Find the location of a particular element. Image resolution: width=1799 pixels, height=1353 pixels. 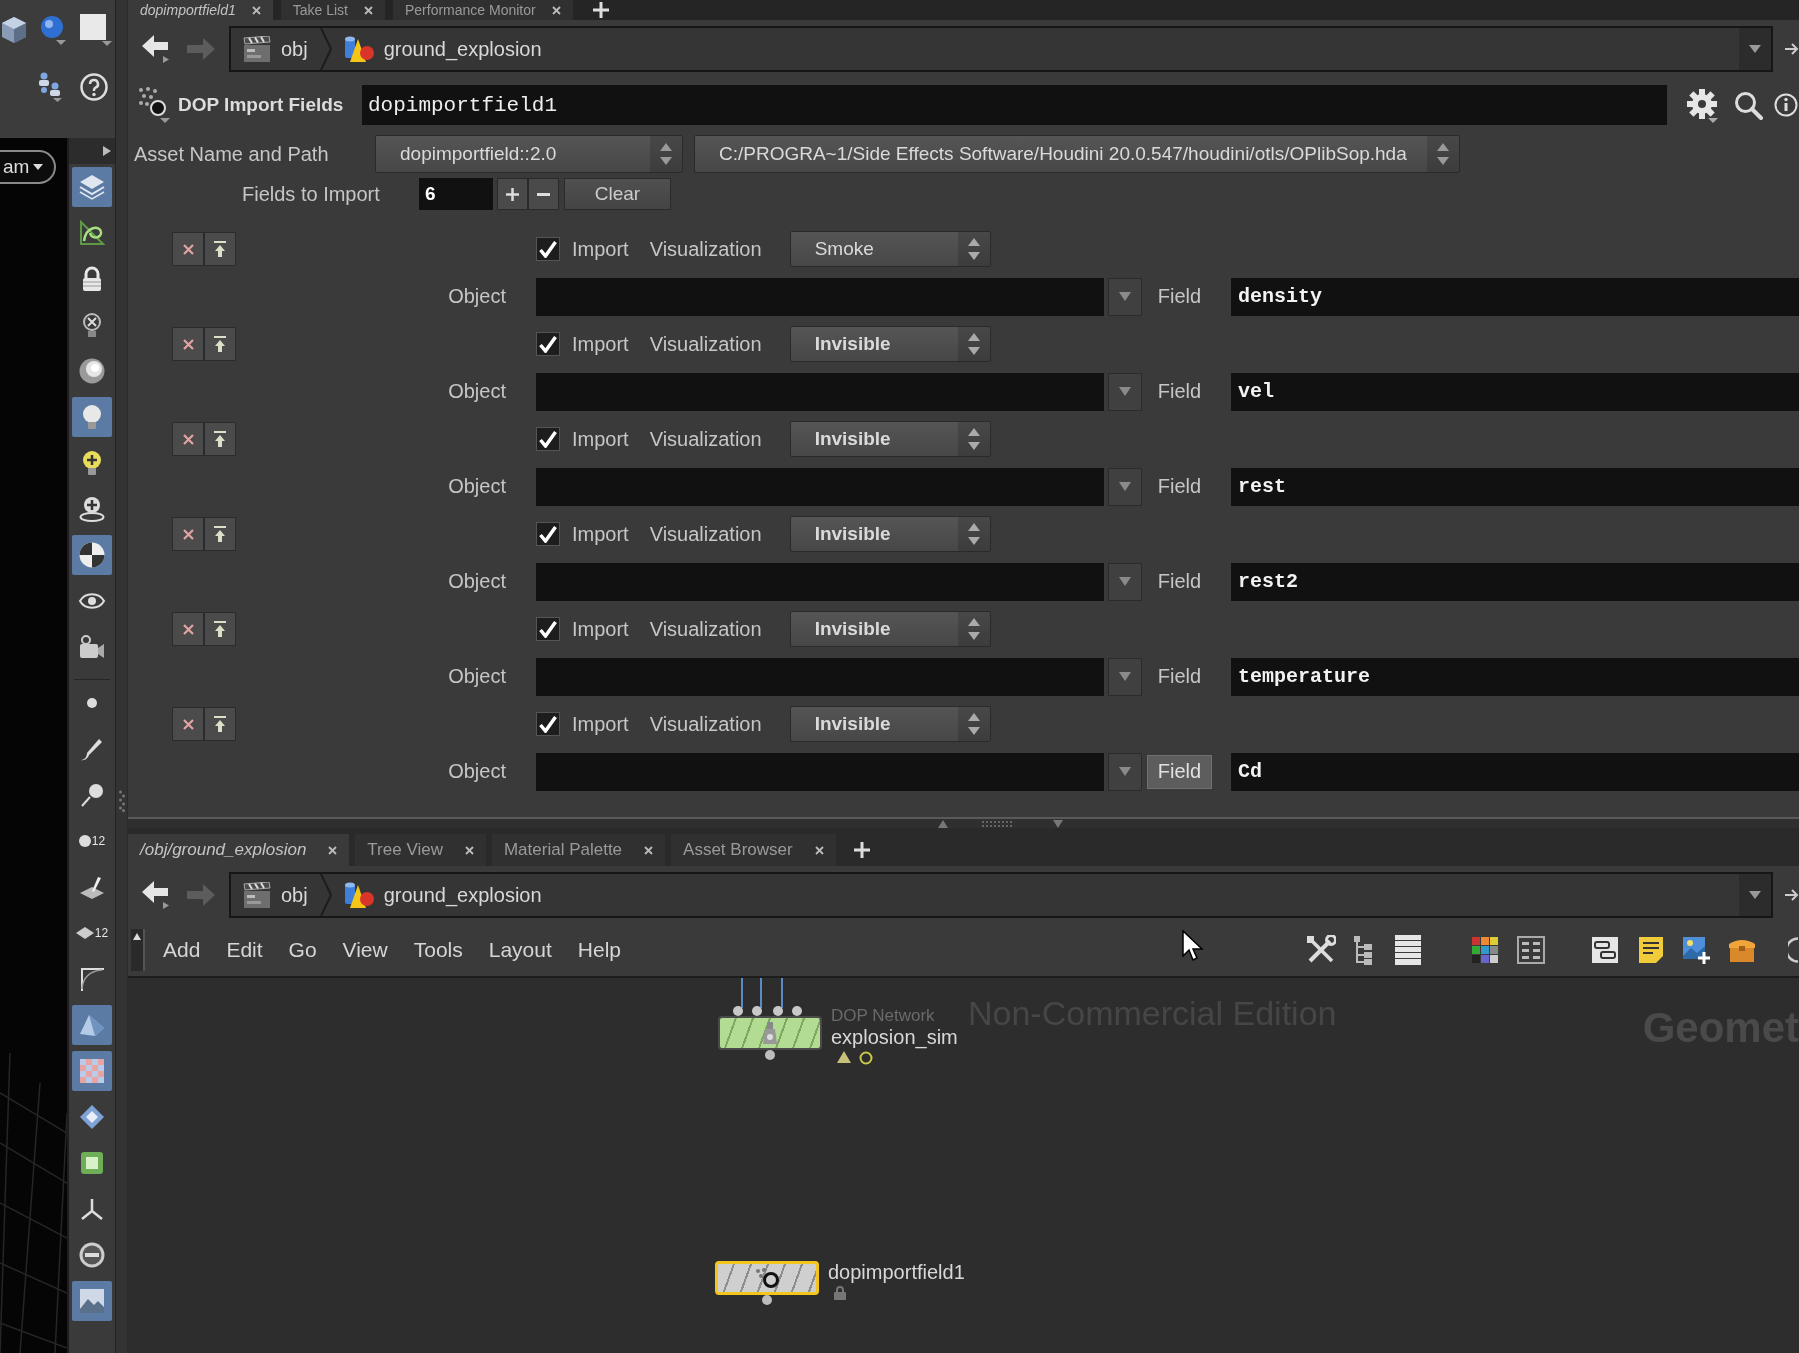

field-name-field: temperature is located at coordinates (1515, 676).